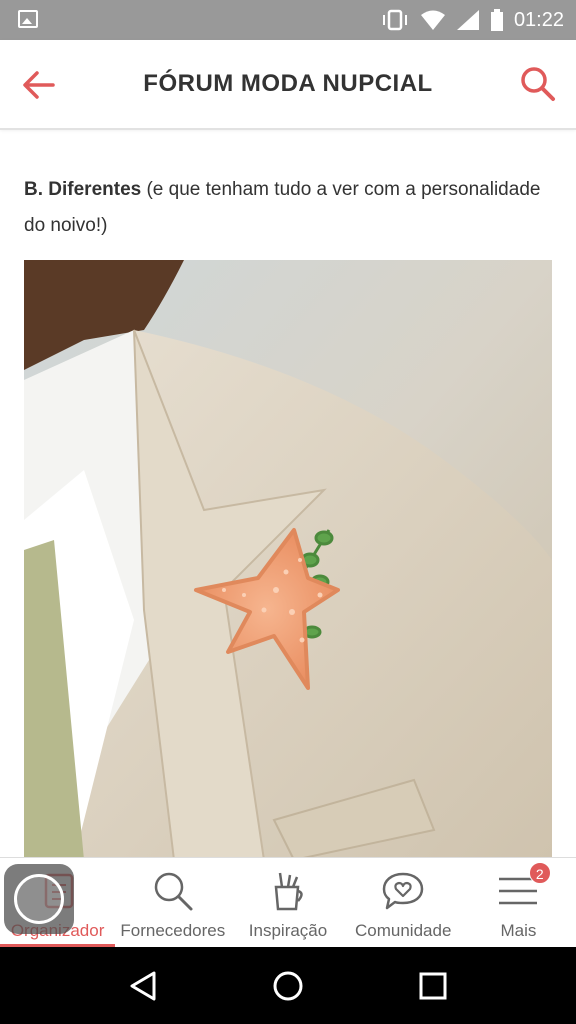 This screenshot has width=576, height=1024. I want to click on vibrate-icon, so click(394, 20).